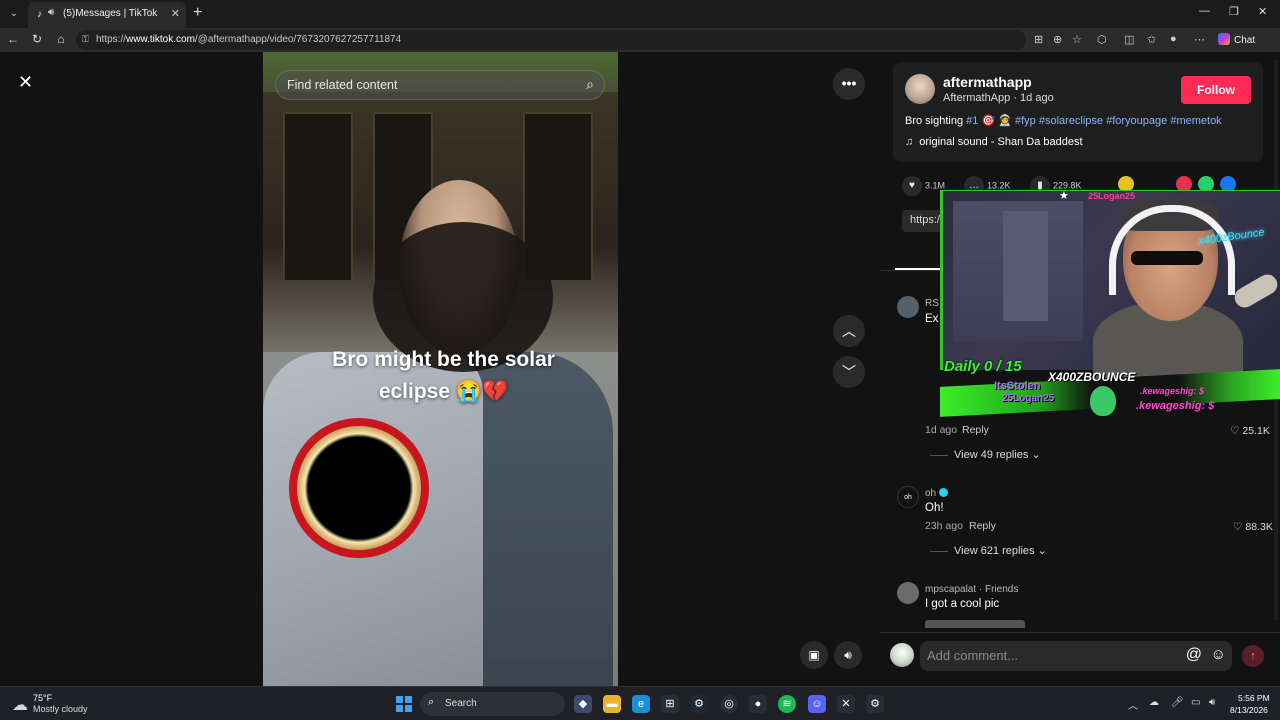 The image size is (1280, 720). Describe the element at coordinates (971, 589) in the screenshot. I see `comment-username: mpscapalat · Friends` at that location.